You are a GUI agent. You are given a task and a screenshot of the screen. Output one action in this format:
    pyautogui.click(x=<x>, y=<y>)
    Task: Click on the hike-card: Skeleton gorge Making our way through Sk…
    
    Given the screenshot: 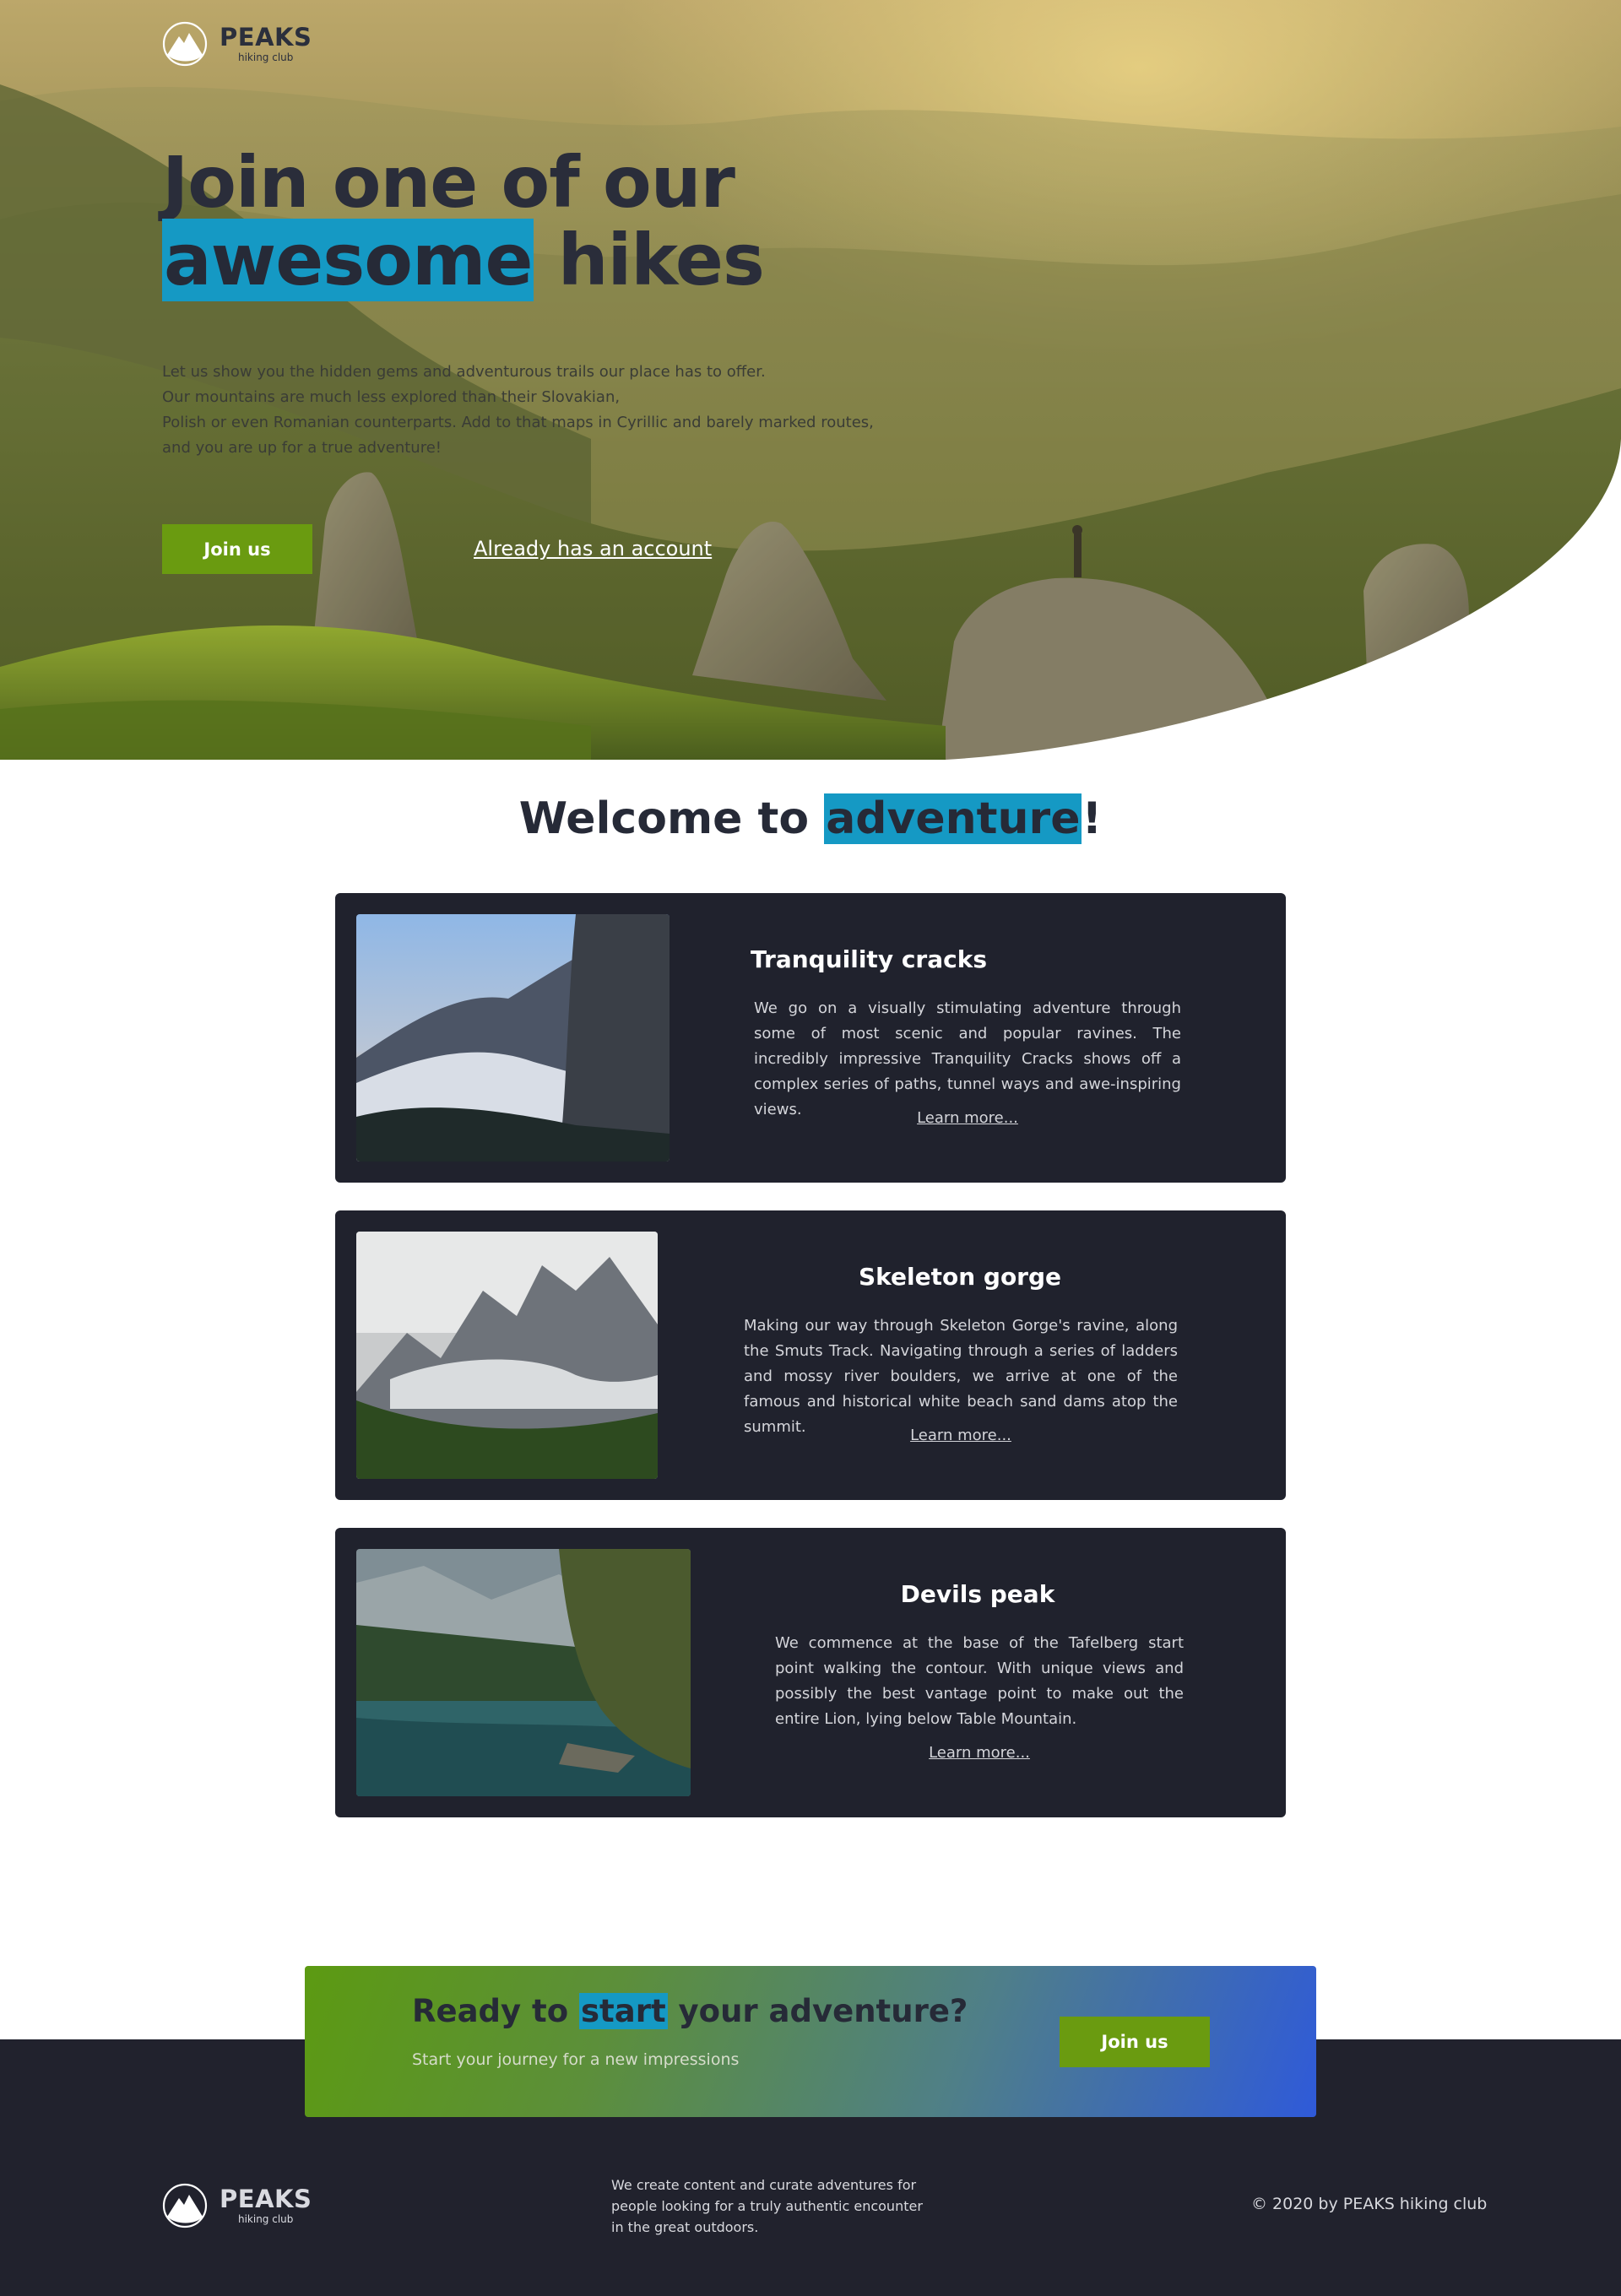 What is the action you would take?
    pyautogui.click(x=810, y=1355)
    